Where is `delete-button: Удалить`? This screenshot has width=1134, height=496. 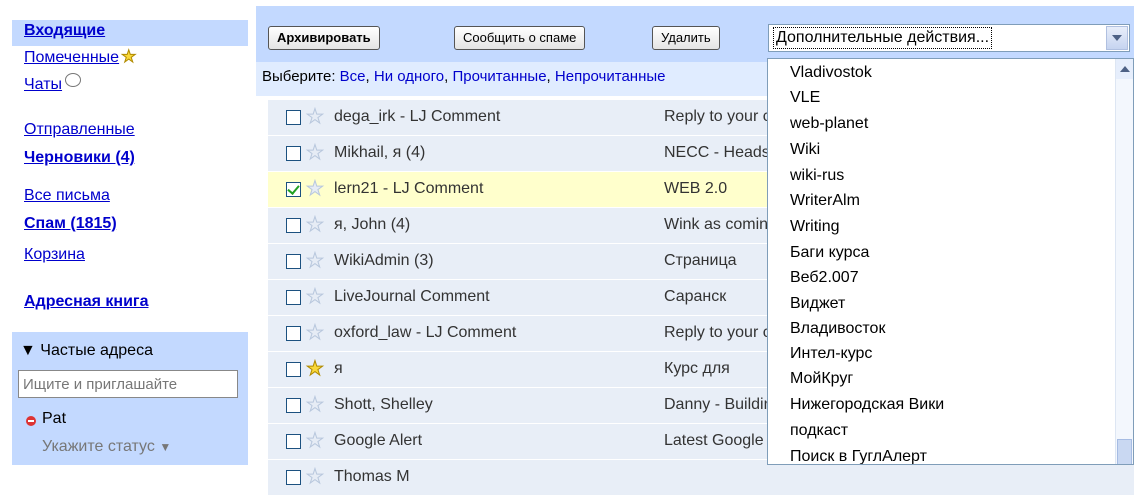 delete-button: Удалить is located at coordinates (686, 38).